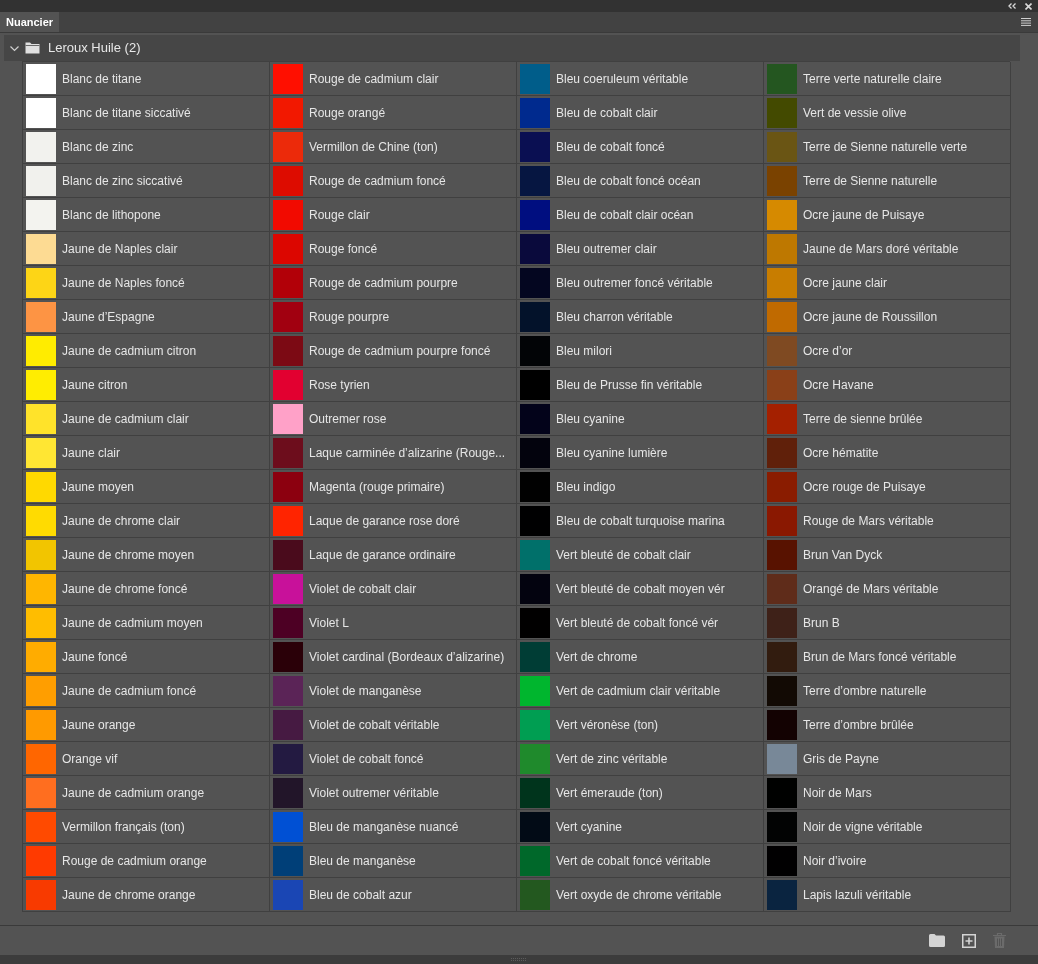 The width and height of the screenshot is (1038, 964). I want to click on swatch-item: Jaune moyen, so click(146, 487).